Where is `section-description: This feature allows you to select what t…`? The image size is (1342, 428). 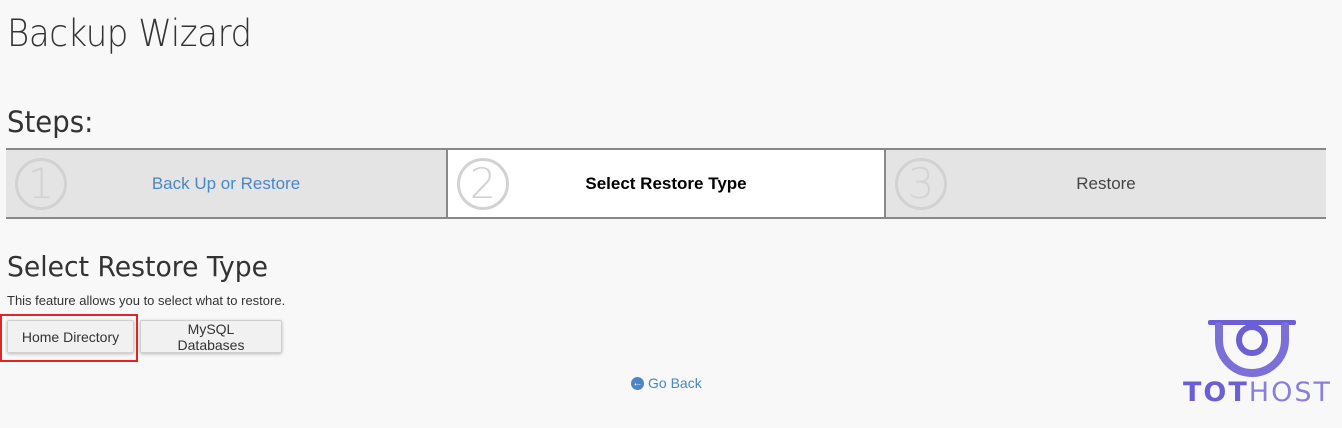 section-description: This feature allows you to select what t… is located at coordinates (146, 300).